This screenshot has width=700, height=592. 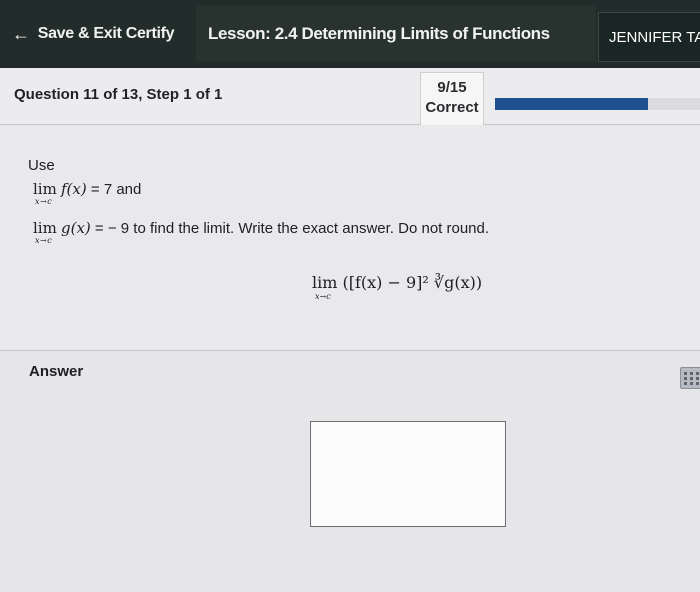 I want to click on question-title: Question 11 of 13, Step 1 of 1, so click(x=118, y=94).